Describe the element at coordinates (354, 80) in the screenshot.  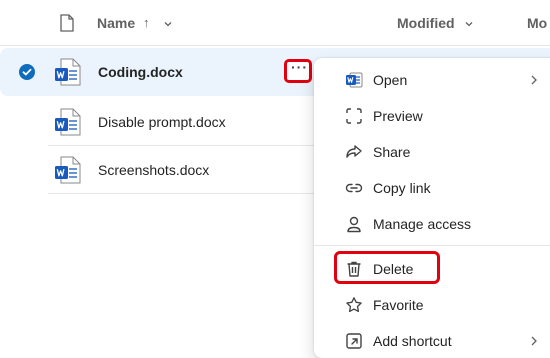
I see `word-icon` at that location.